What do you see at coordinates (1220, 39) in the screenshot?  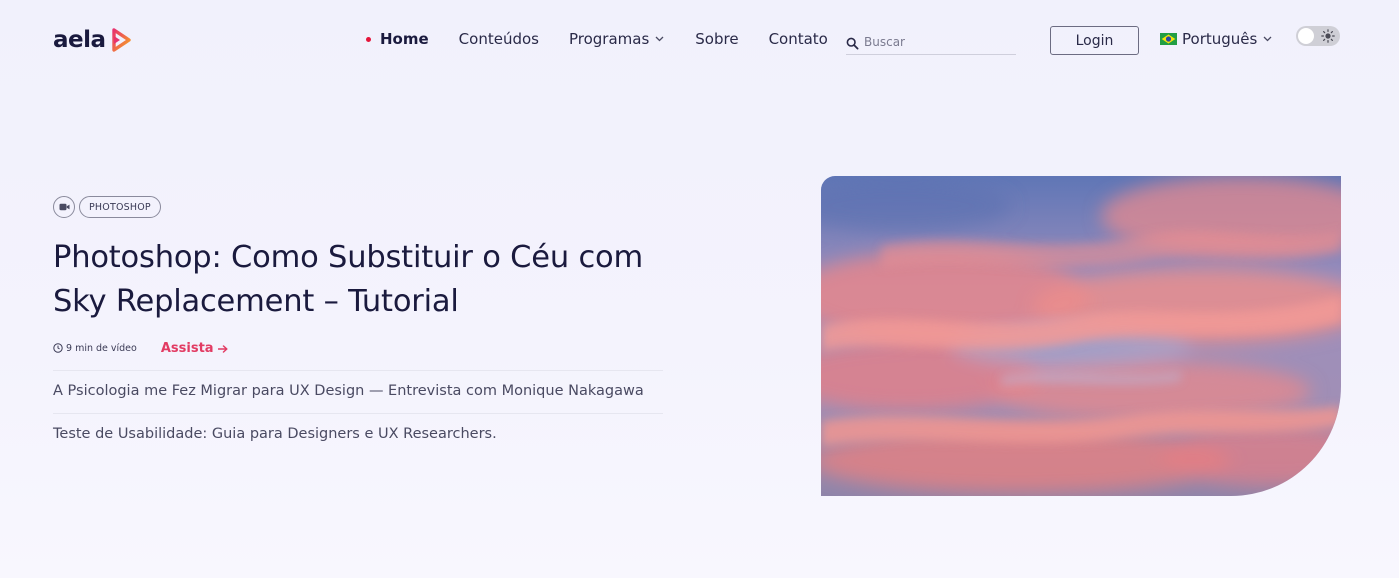 I see `language-label: Português` at bounding box center [1220, 39].